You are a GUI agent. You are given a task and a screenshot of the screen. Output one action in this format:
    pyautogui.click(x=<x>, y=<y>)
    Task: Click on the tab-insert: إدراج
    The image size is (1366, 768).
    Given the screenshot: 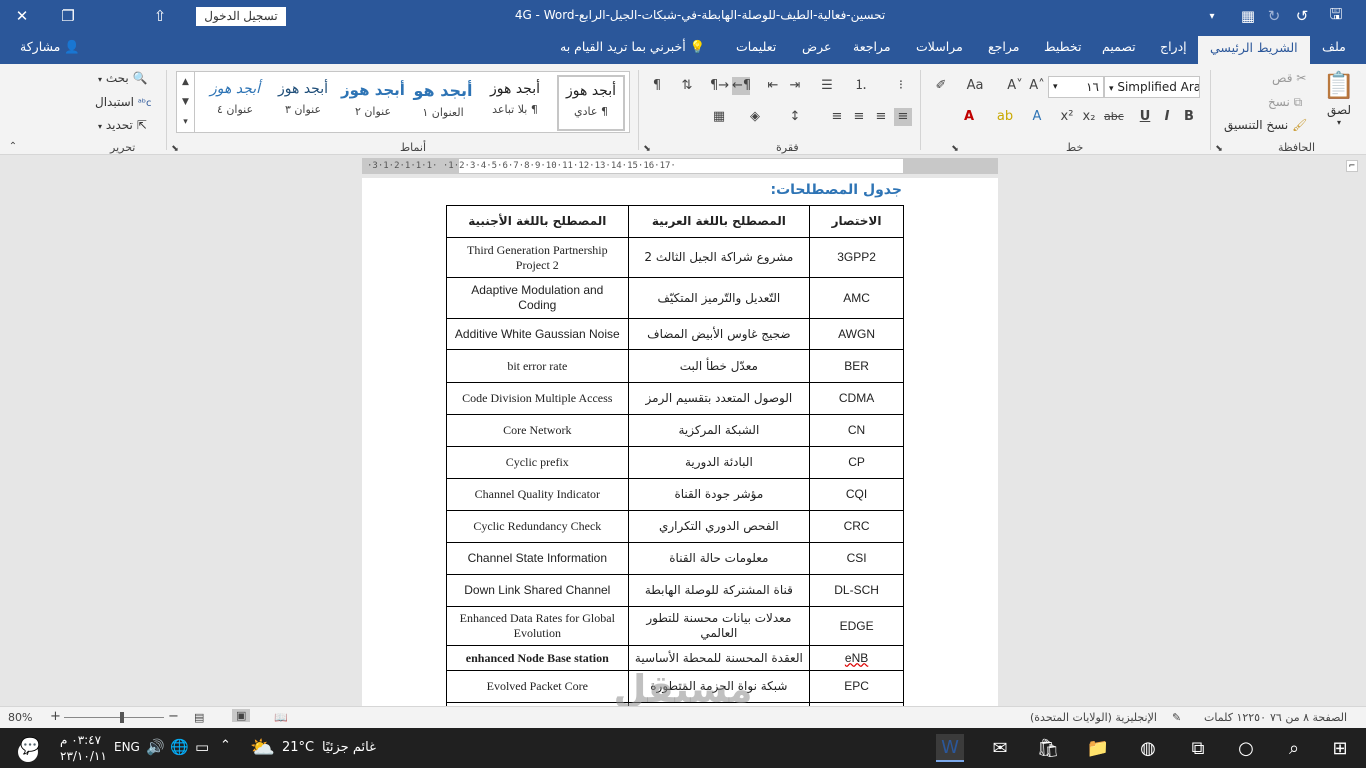 What is the action you would take?
    pyautogui.click(x=1173, y=46)
    